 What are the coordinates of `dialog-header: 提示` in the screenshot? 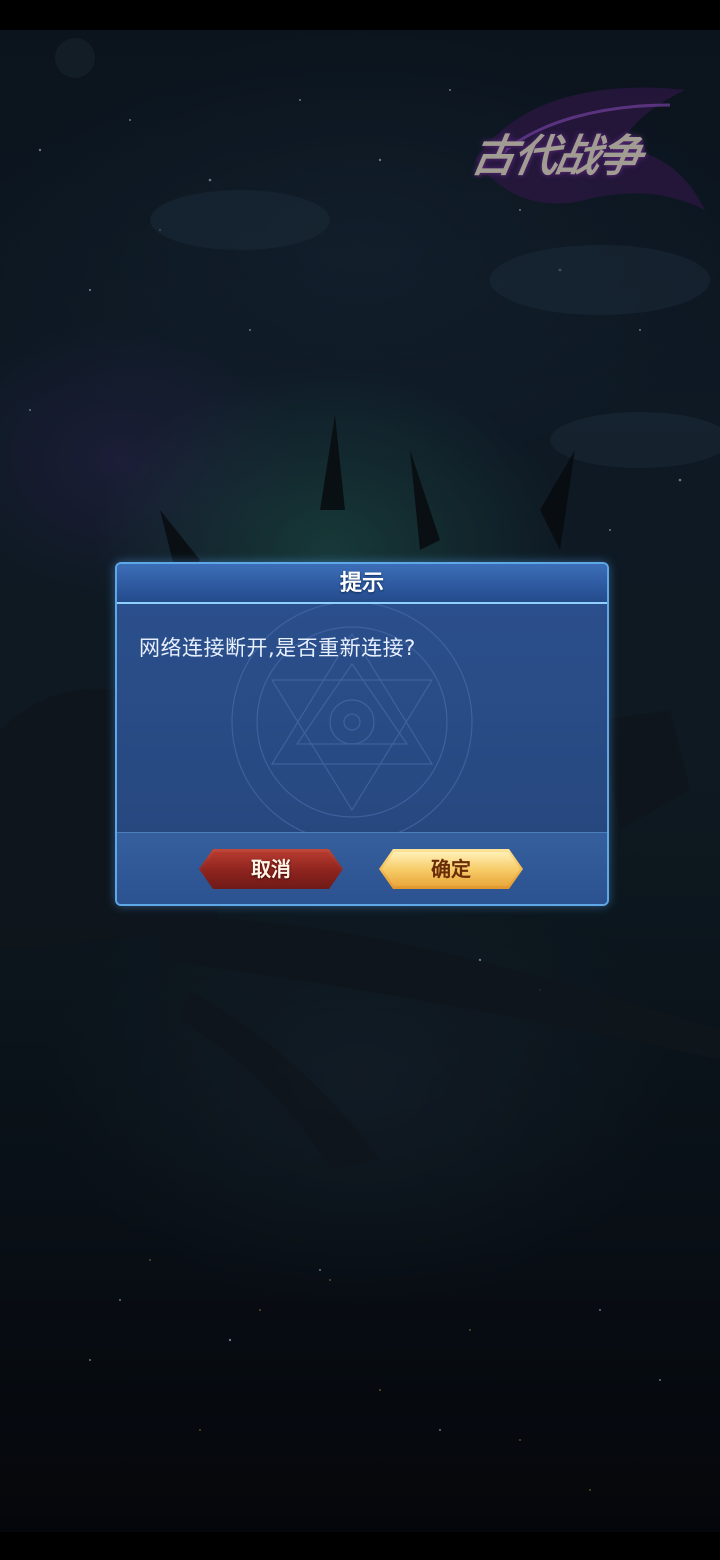 It's located at (362, 584).